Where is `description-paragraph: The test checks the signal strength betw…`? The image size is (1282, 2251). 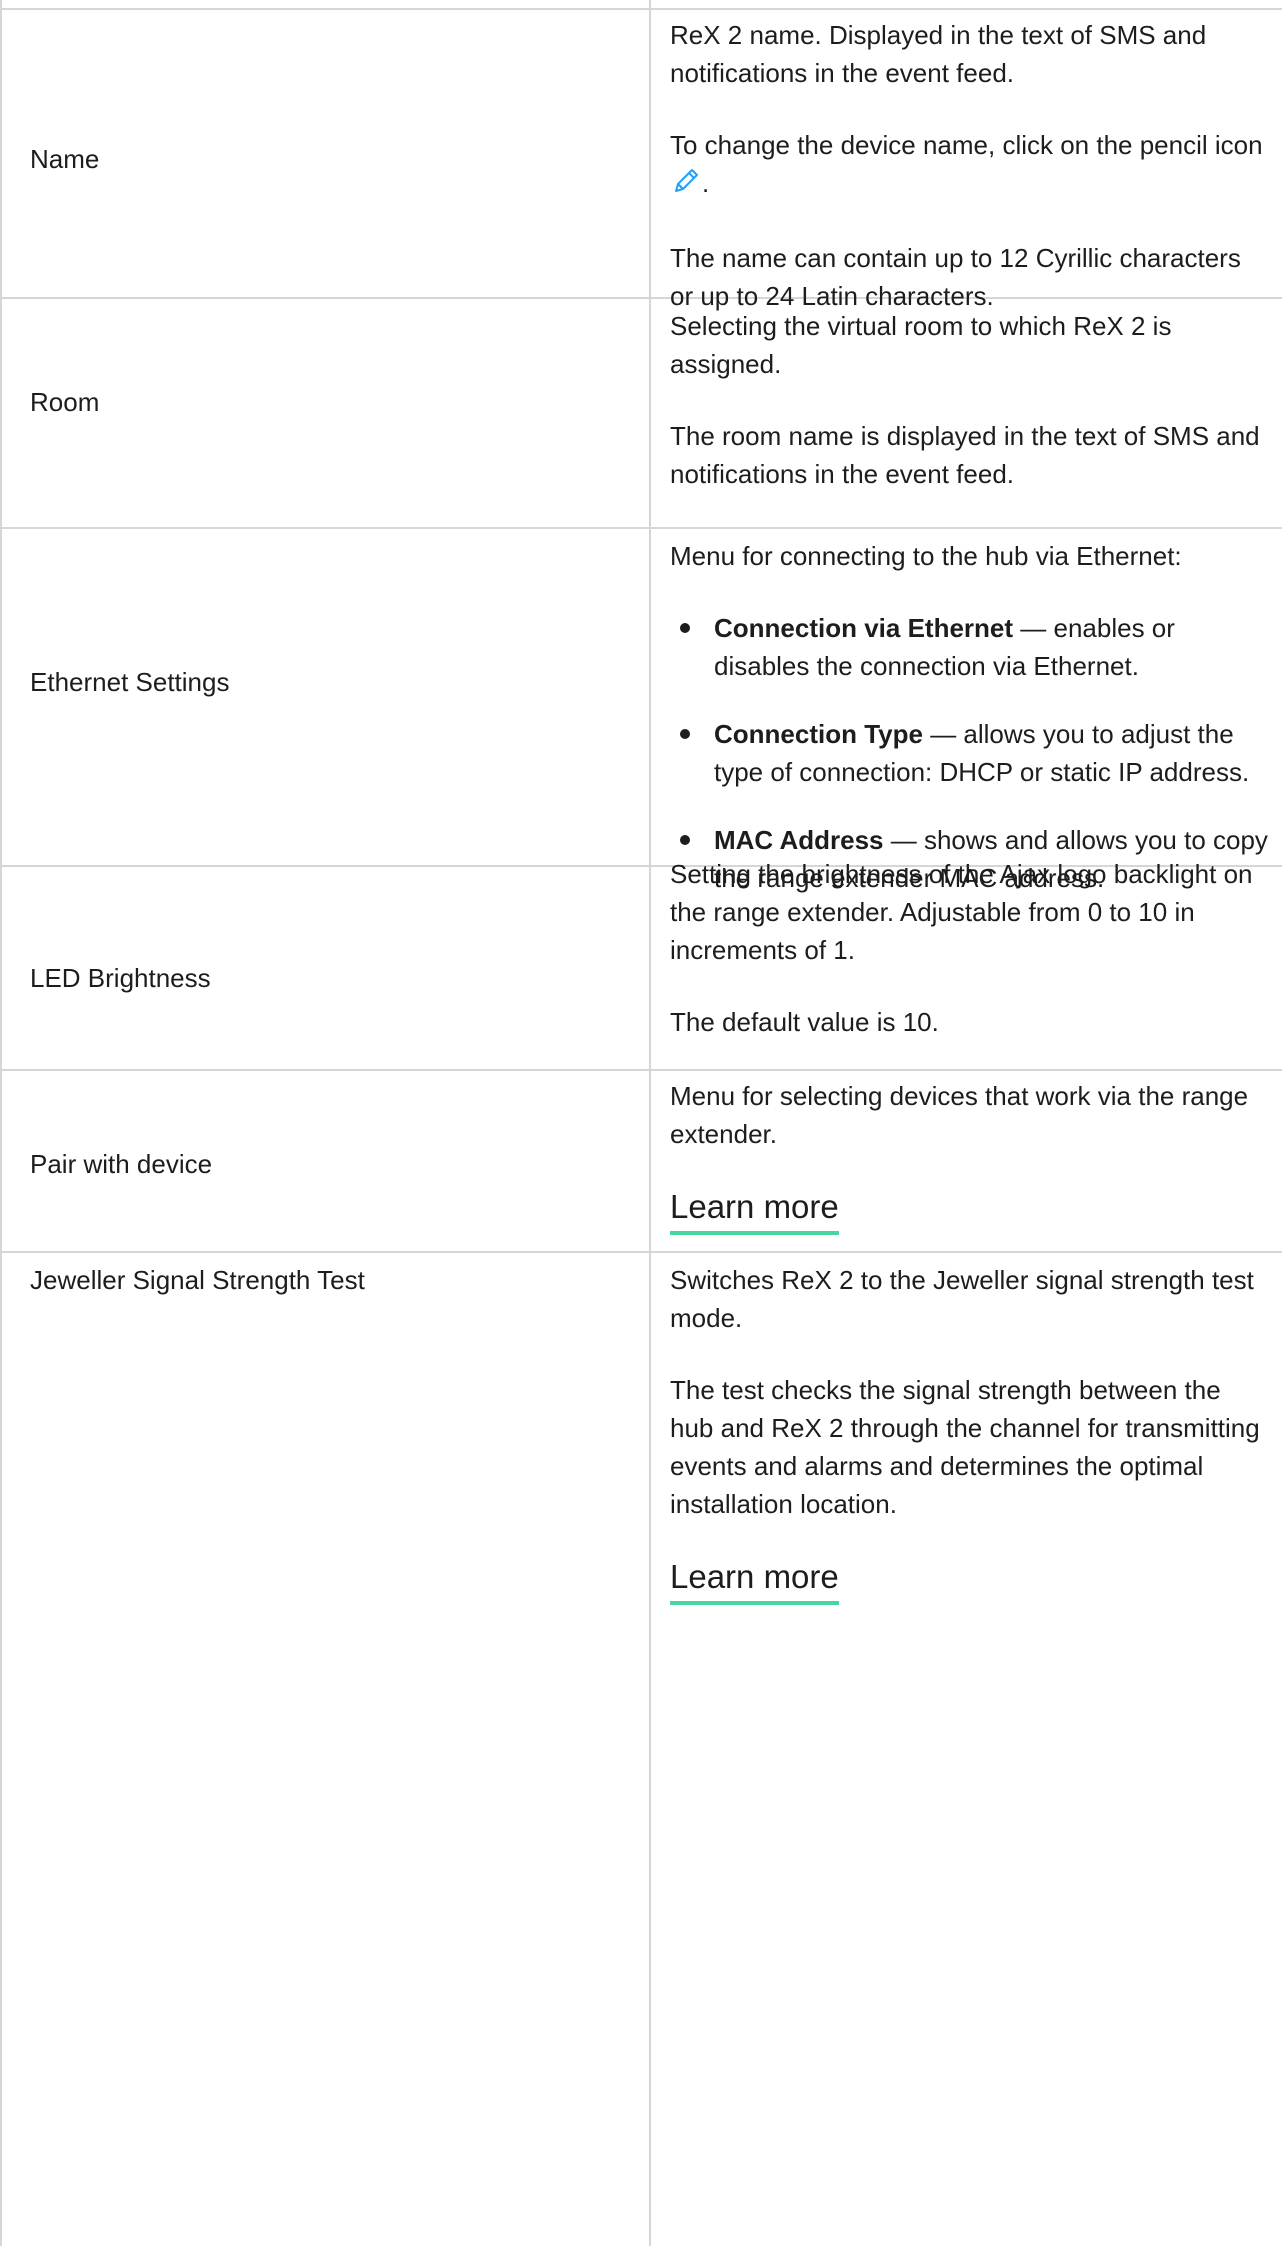 description-paragraph: The test checks the signal strength betw… is located at coordinates (965, 1447).